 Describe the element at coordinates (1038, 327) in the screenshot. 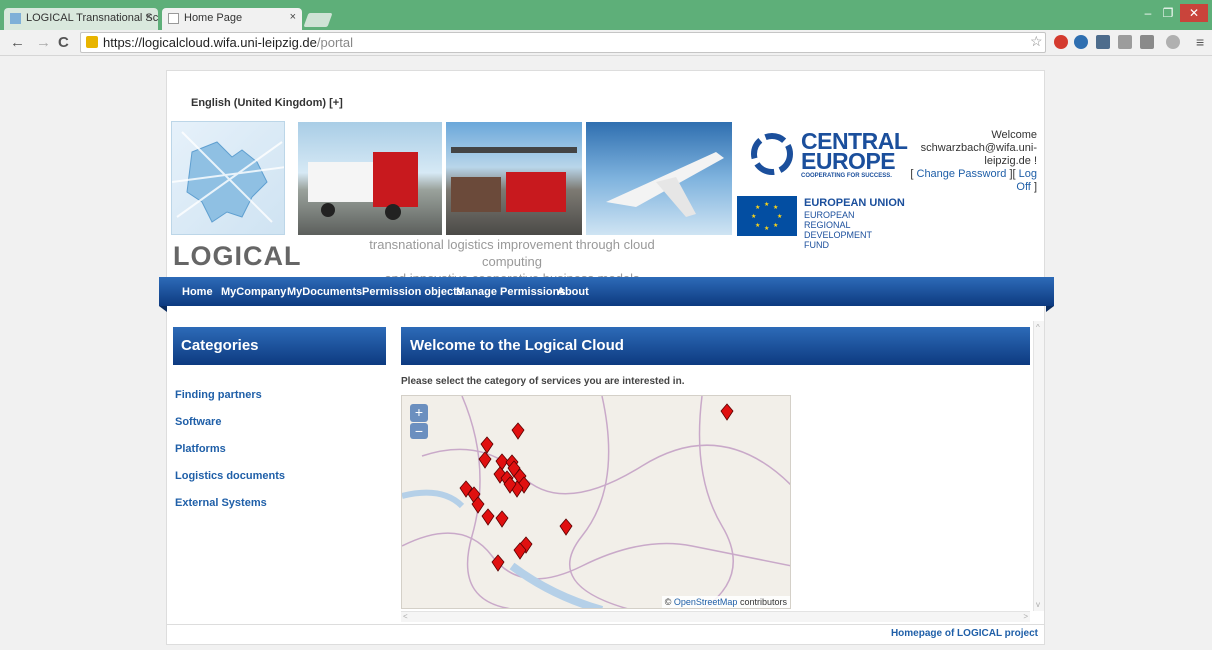

I see `scroll-up-icon: ^` at that location.